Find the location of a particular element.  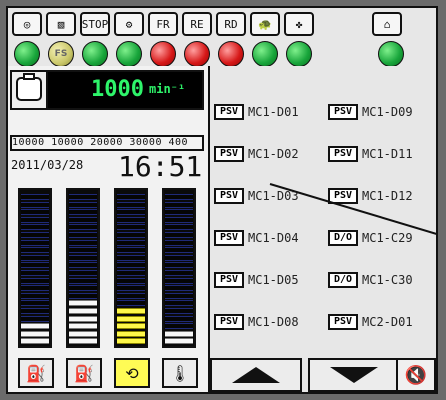

rpm-display: 1000 min⁻¹ is located at coordinates (107, 90).